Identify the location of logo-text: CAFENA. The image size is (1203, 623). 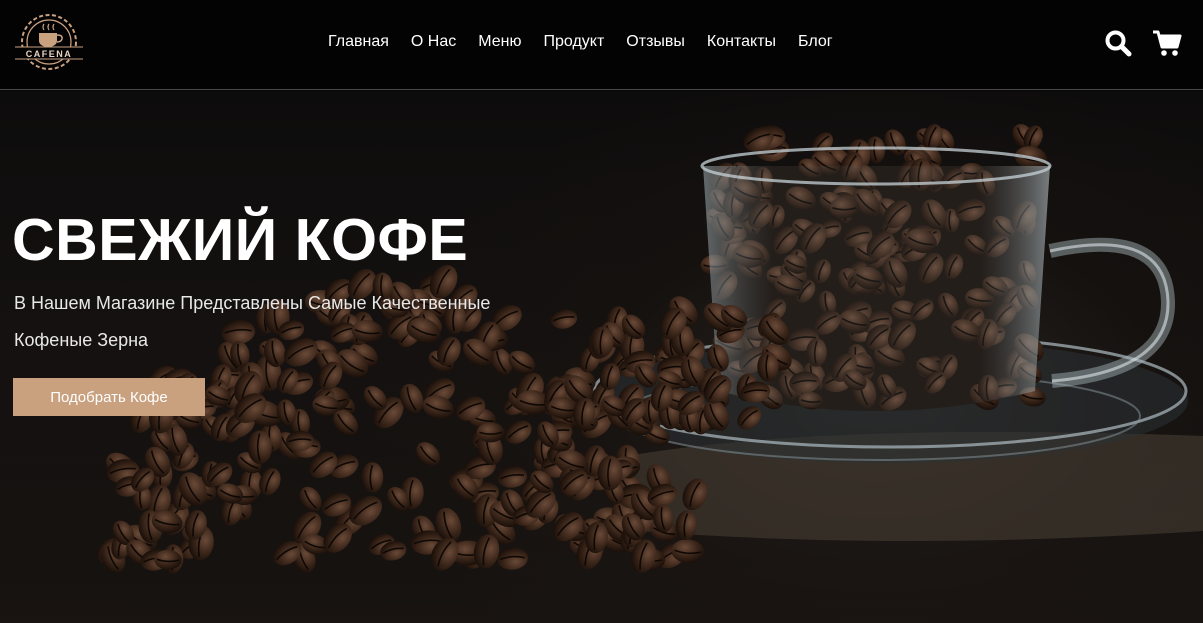
(49, 54).